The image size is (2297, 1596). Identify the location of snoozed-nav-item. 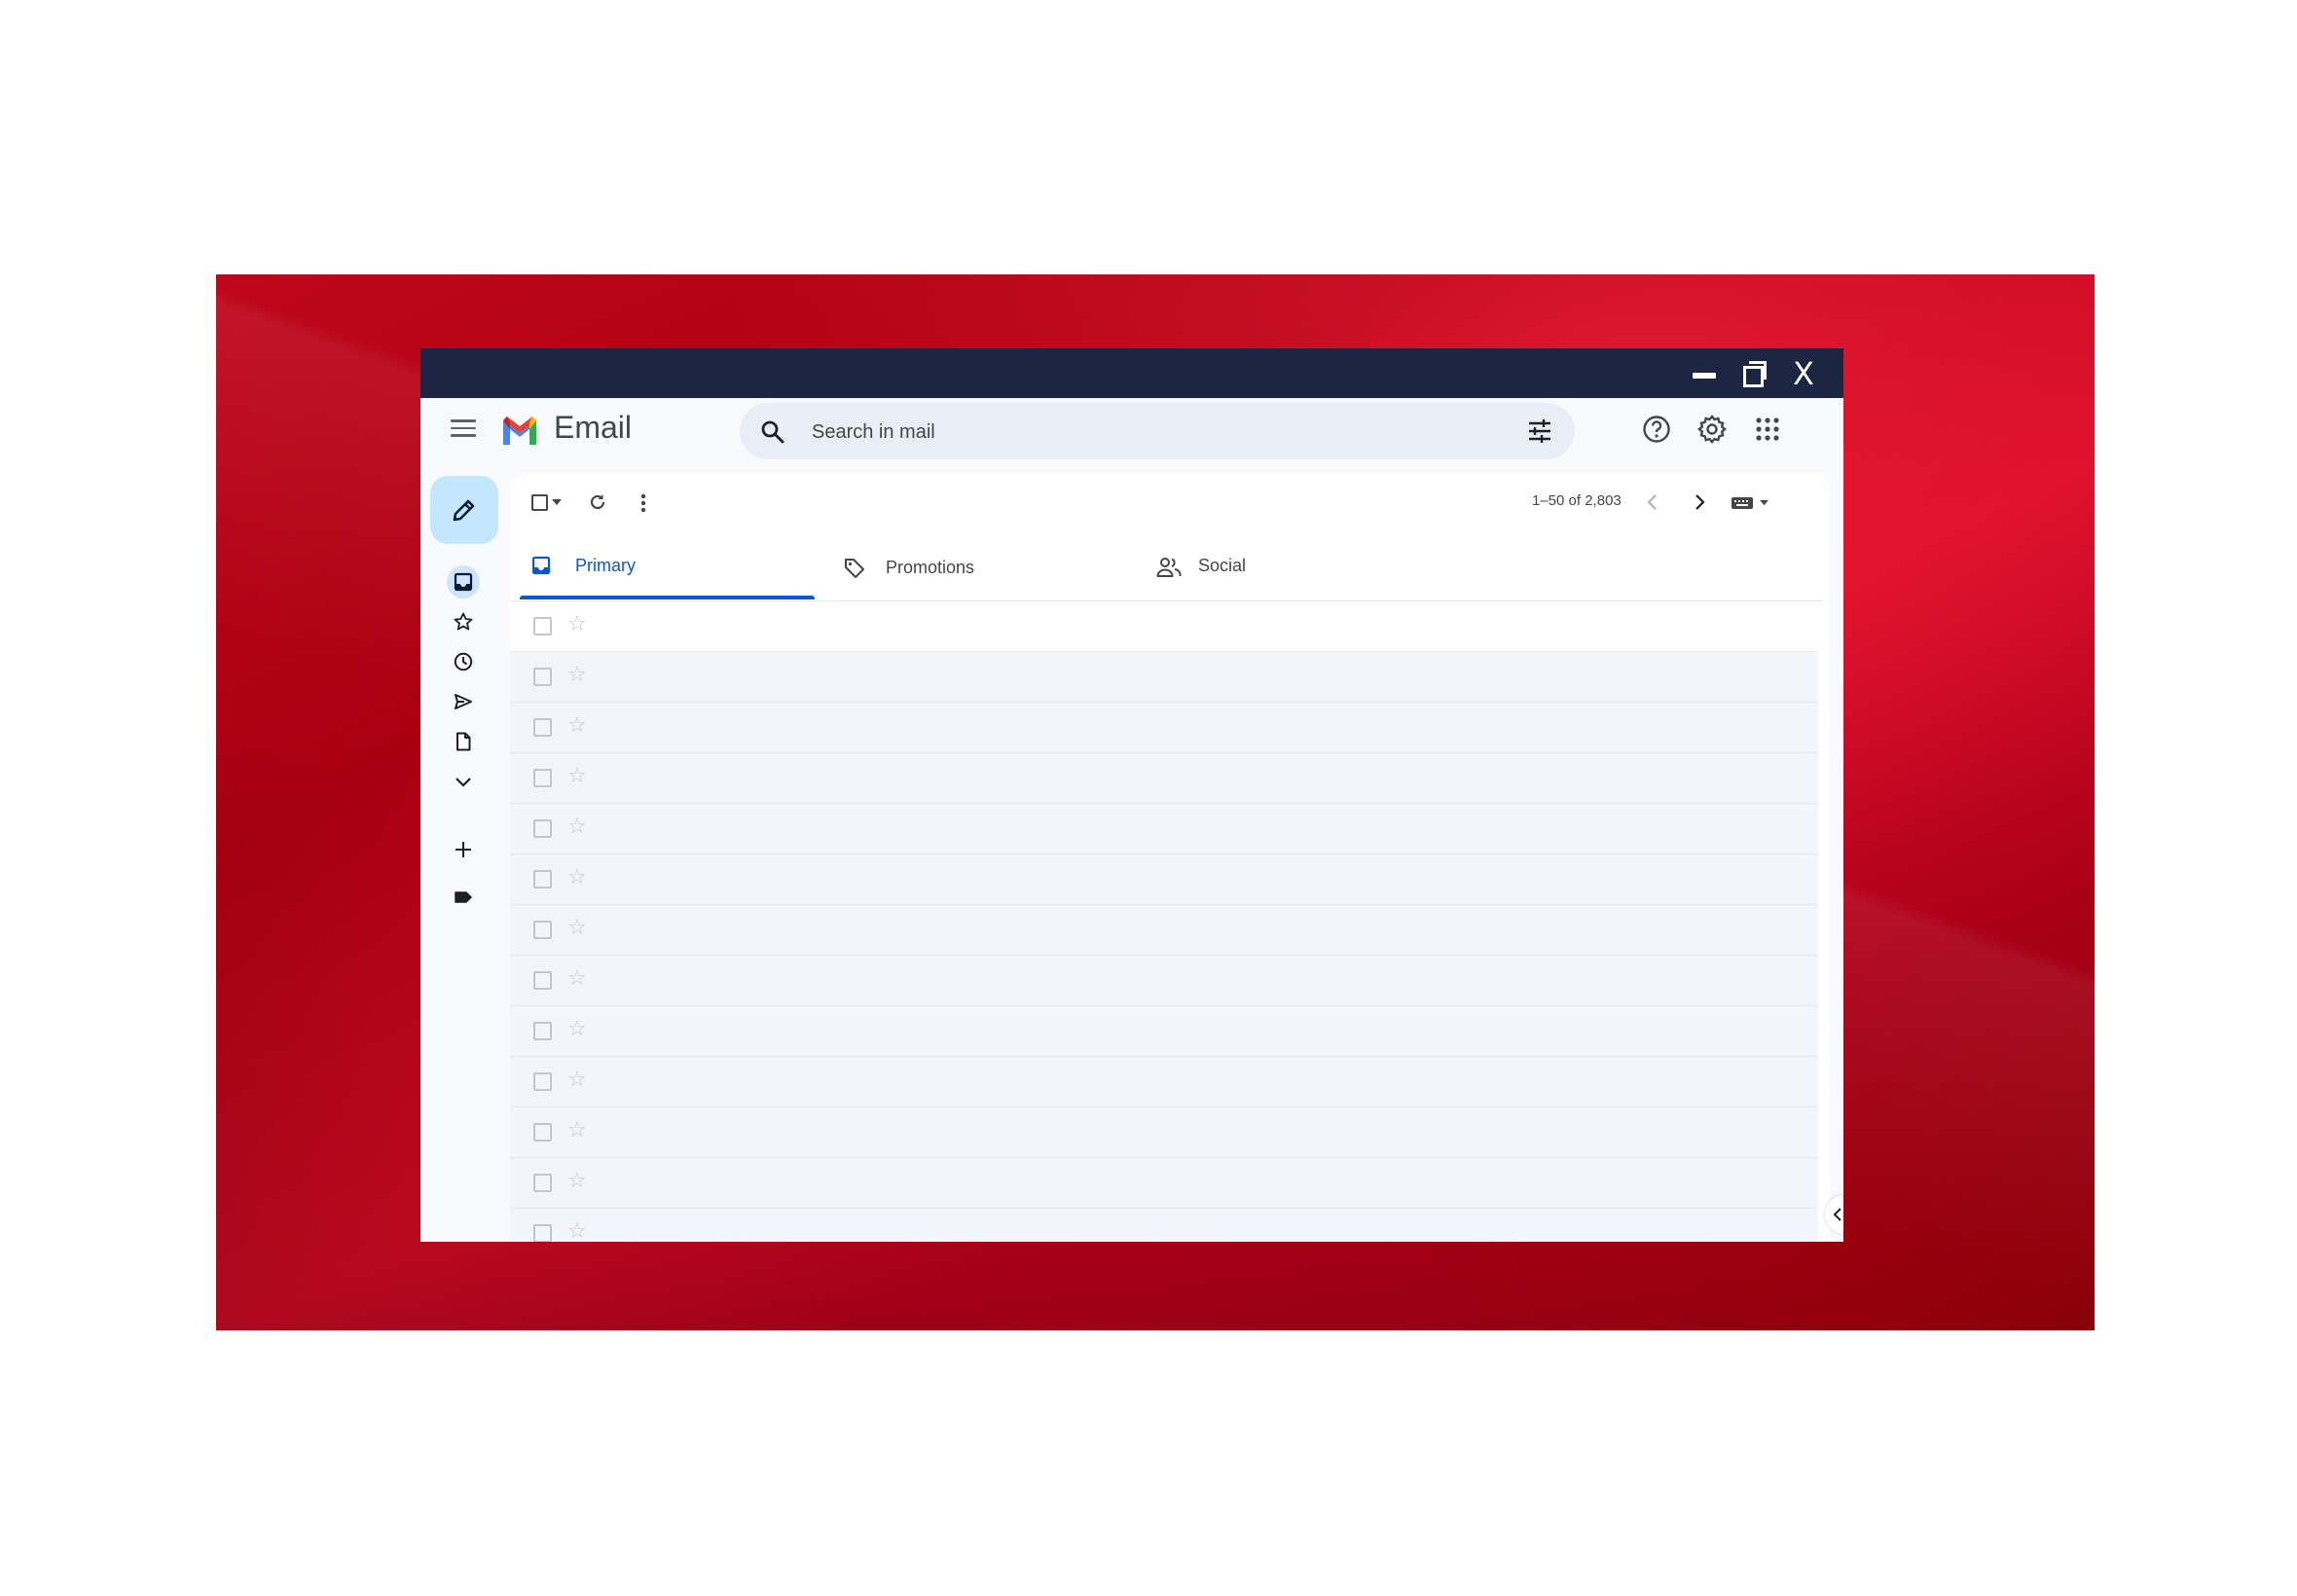
(463, 662).